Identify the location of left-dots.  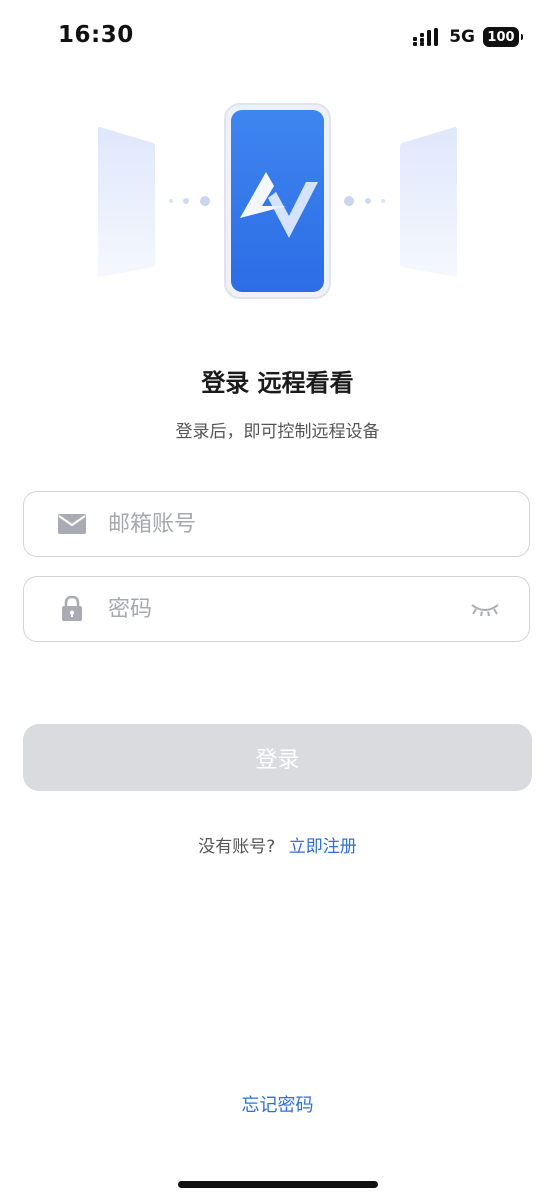
(189, 201).